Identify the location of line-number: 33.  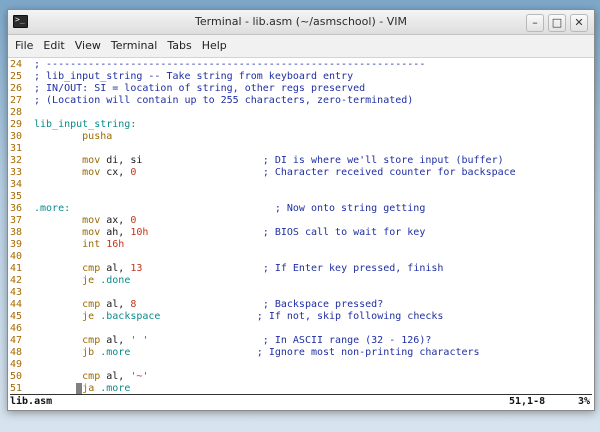
(16, 172).